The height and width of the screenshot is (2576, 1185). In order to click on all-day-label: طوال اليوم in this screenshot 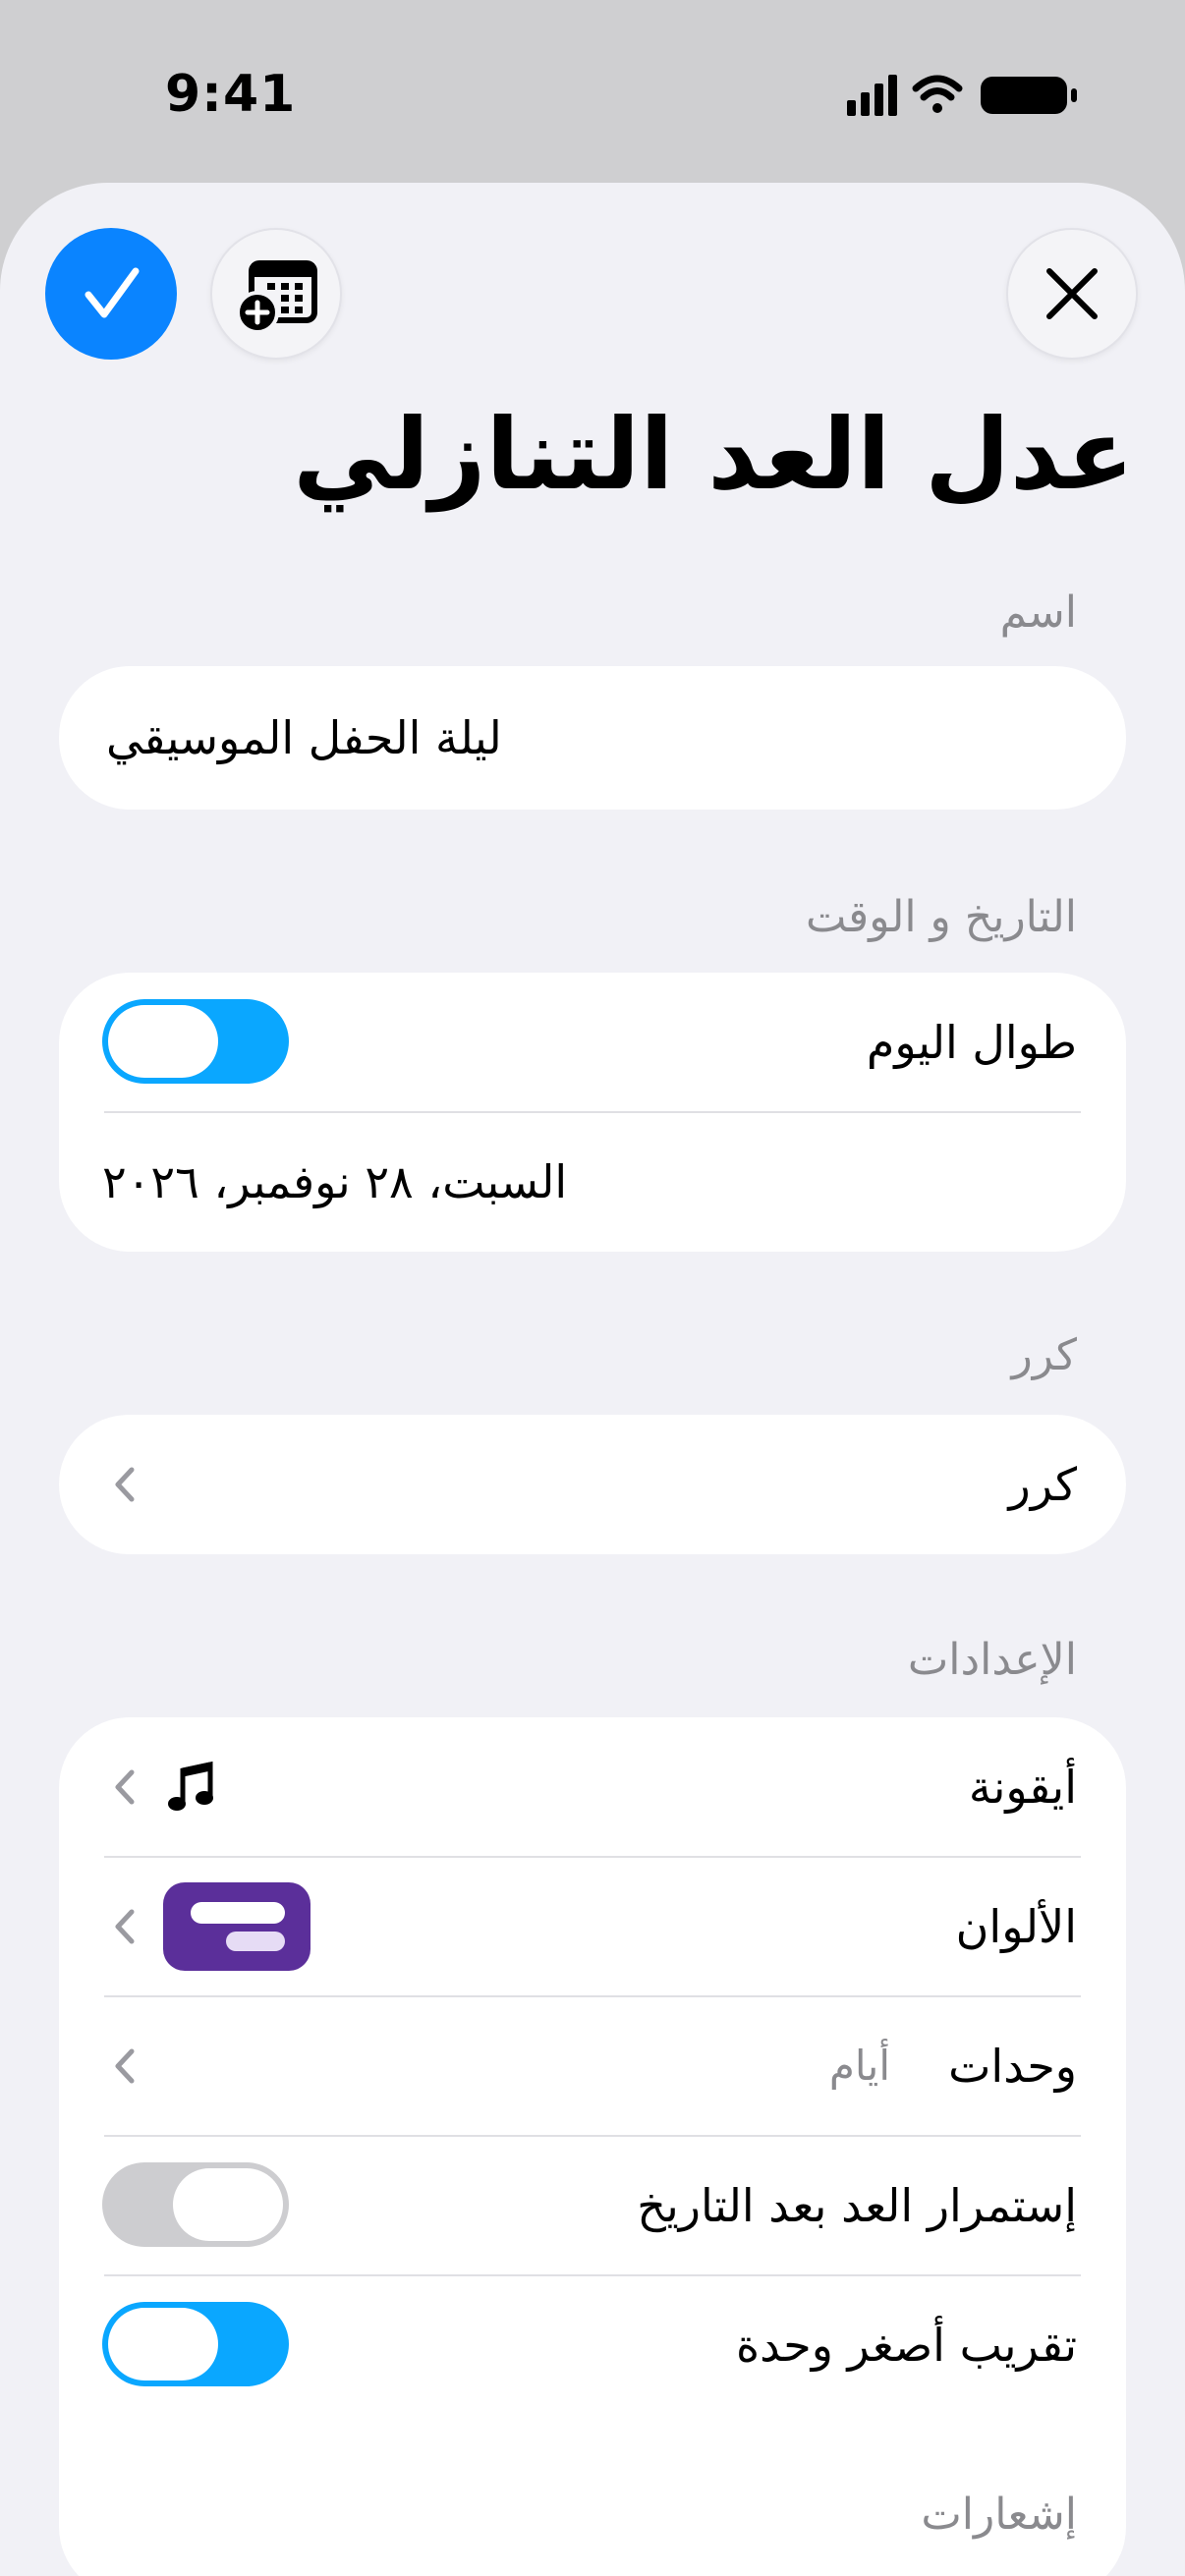, I will do `click(972, 1042)`.